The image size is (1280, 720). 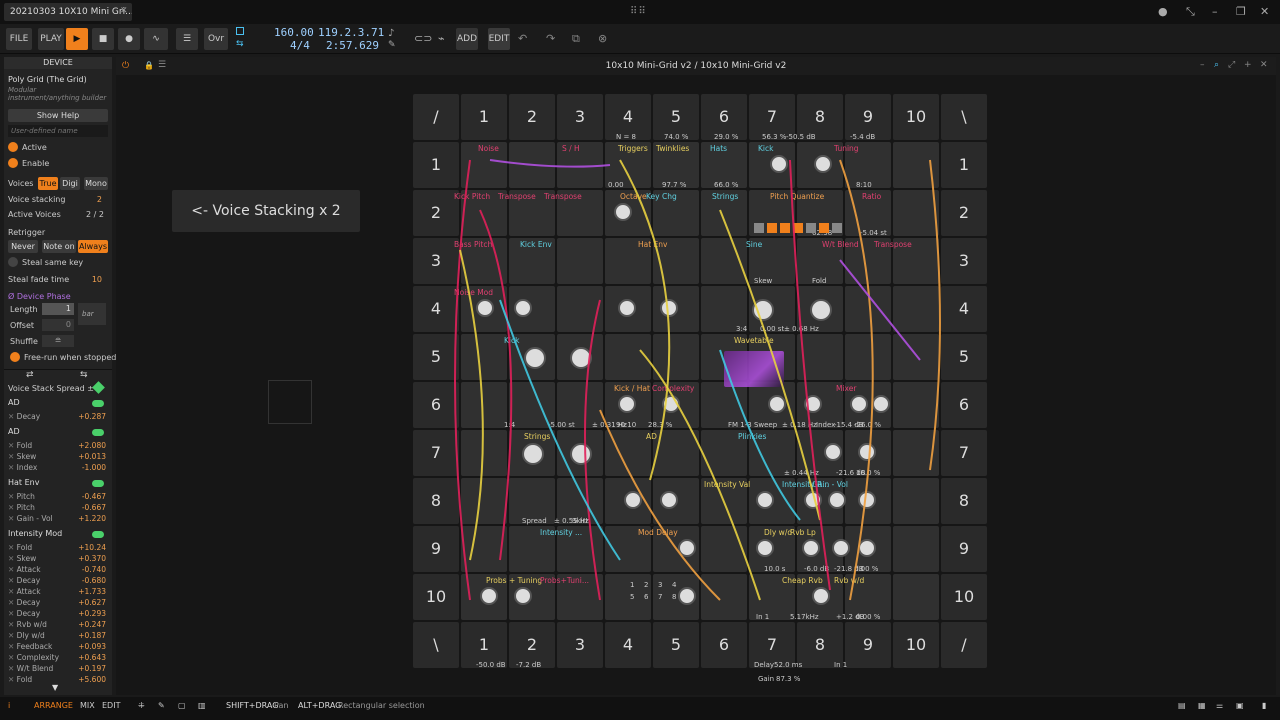 I want to click on mod-row: ✕ Gain - Vol +1.220, so click(x=58, y=519).